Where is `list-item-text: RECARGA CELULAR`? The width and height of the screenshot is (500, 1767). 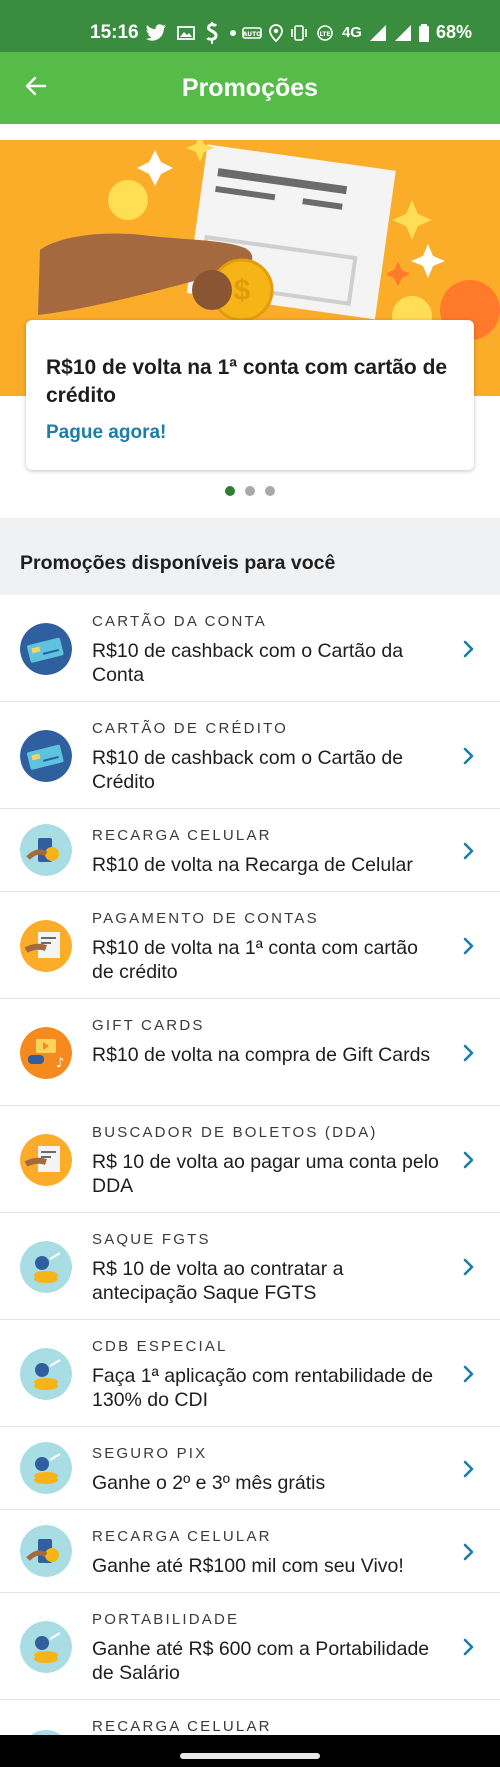
list-item-text: RECARGA CELULAR is located at coordinates (268, 1726).